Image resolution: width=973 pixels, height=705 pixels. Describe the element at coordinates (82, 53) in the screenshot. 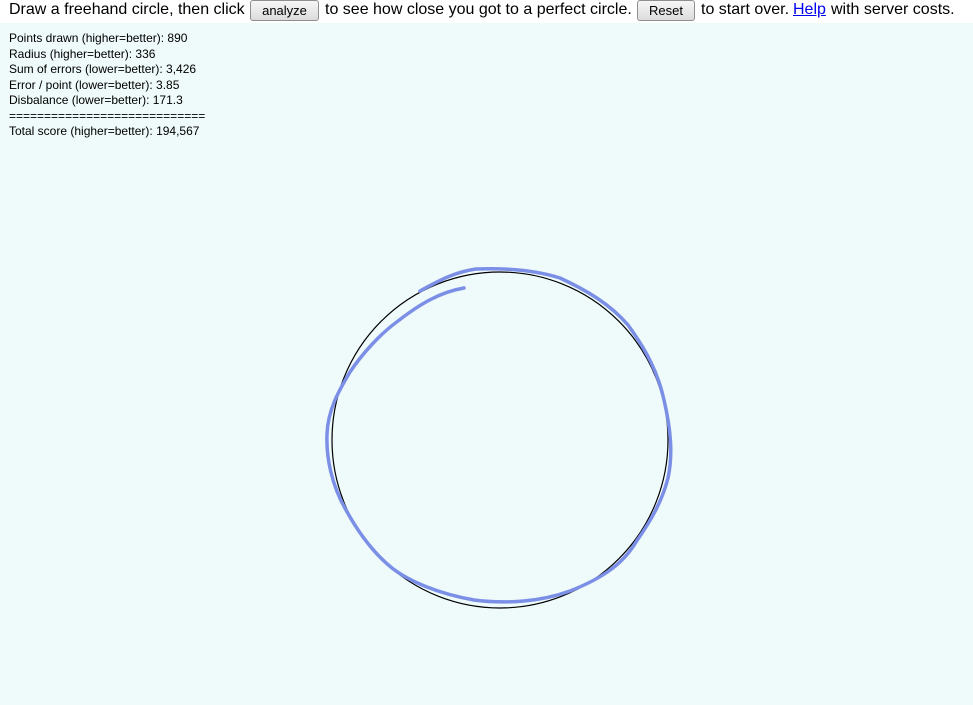

I see `stat-radius: Radius (higher=better): 336` at that location.